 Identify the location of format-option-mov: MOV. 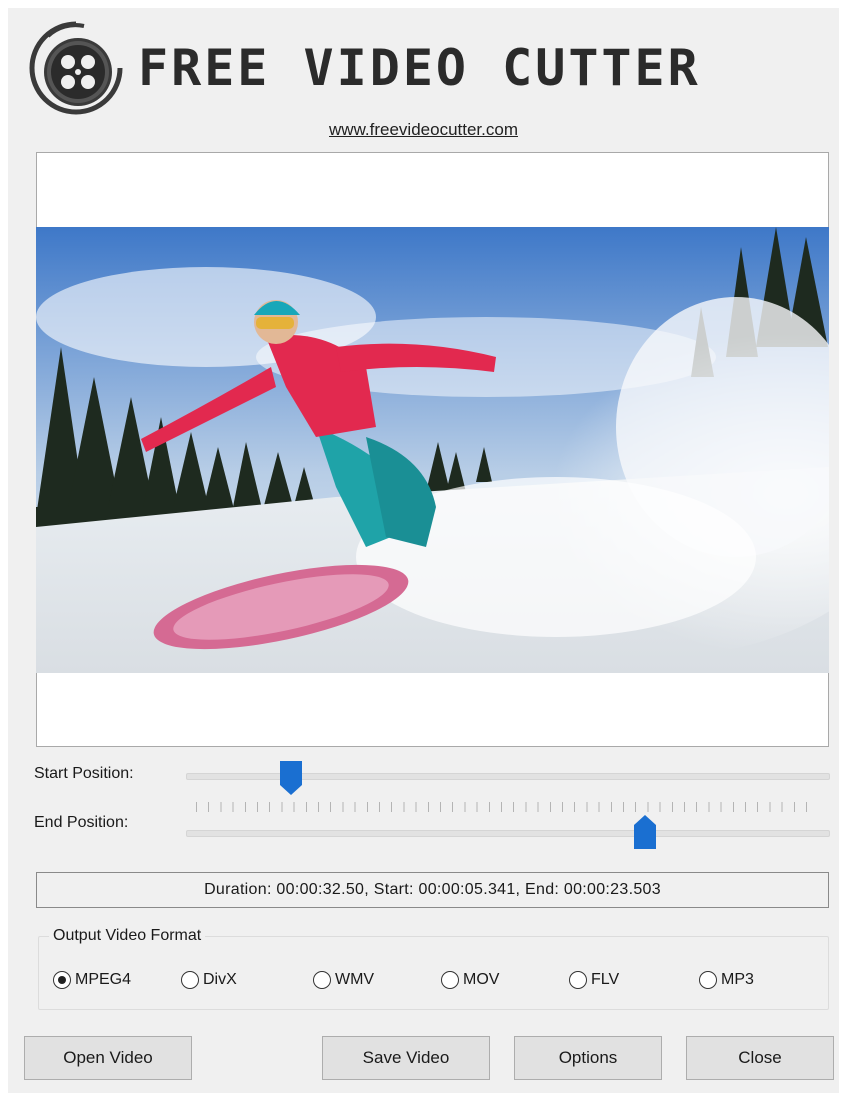
(470, 980).